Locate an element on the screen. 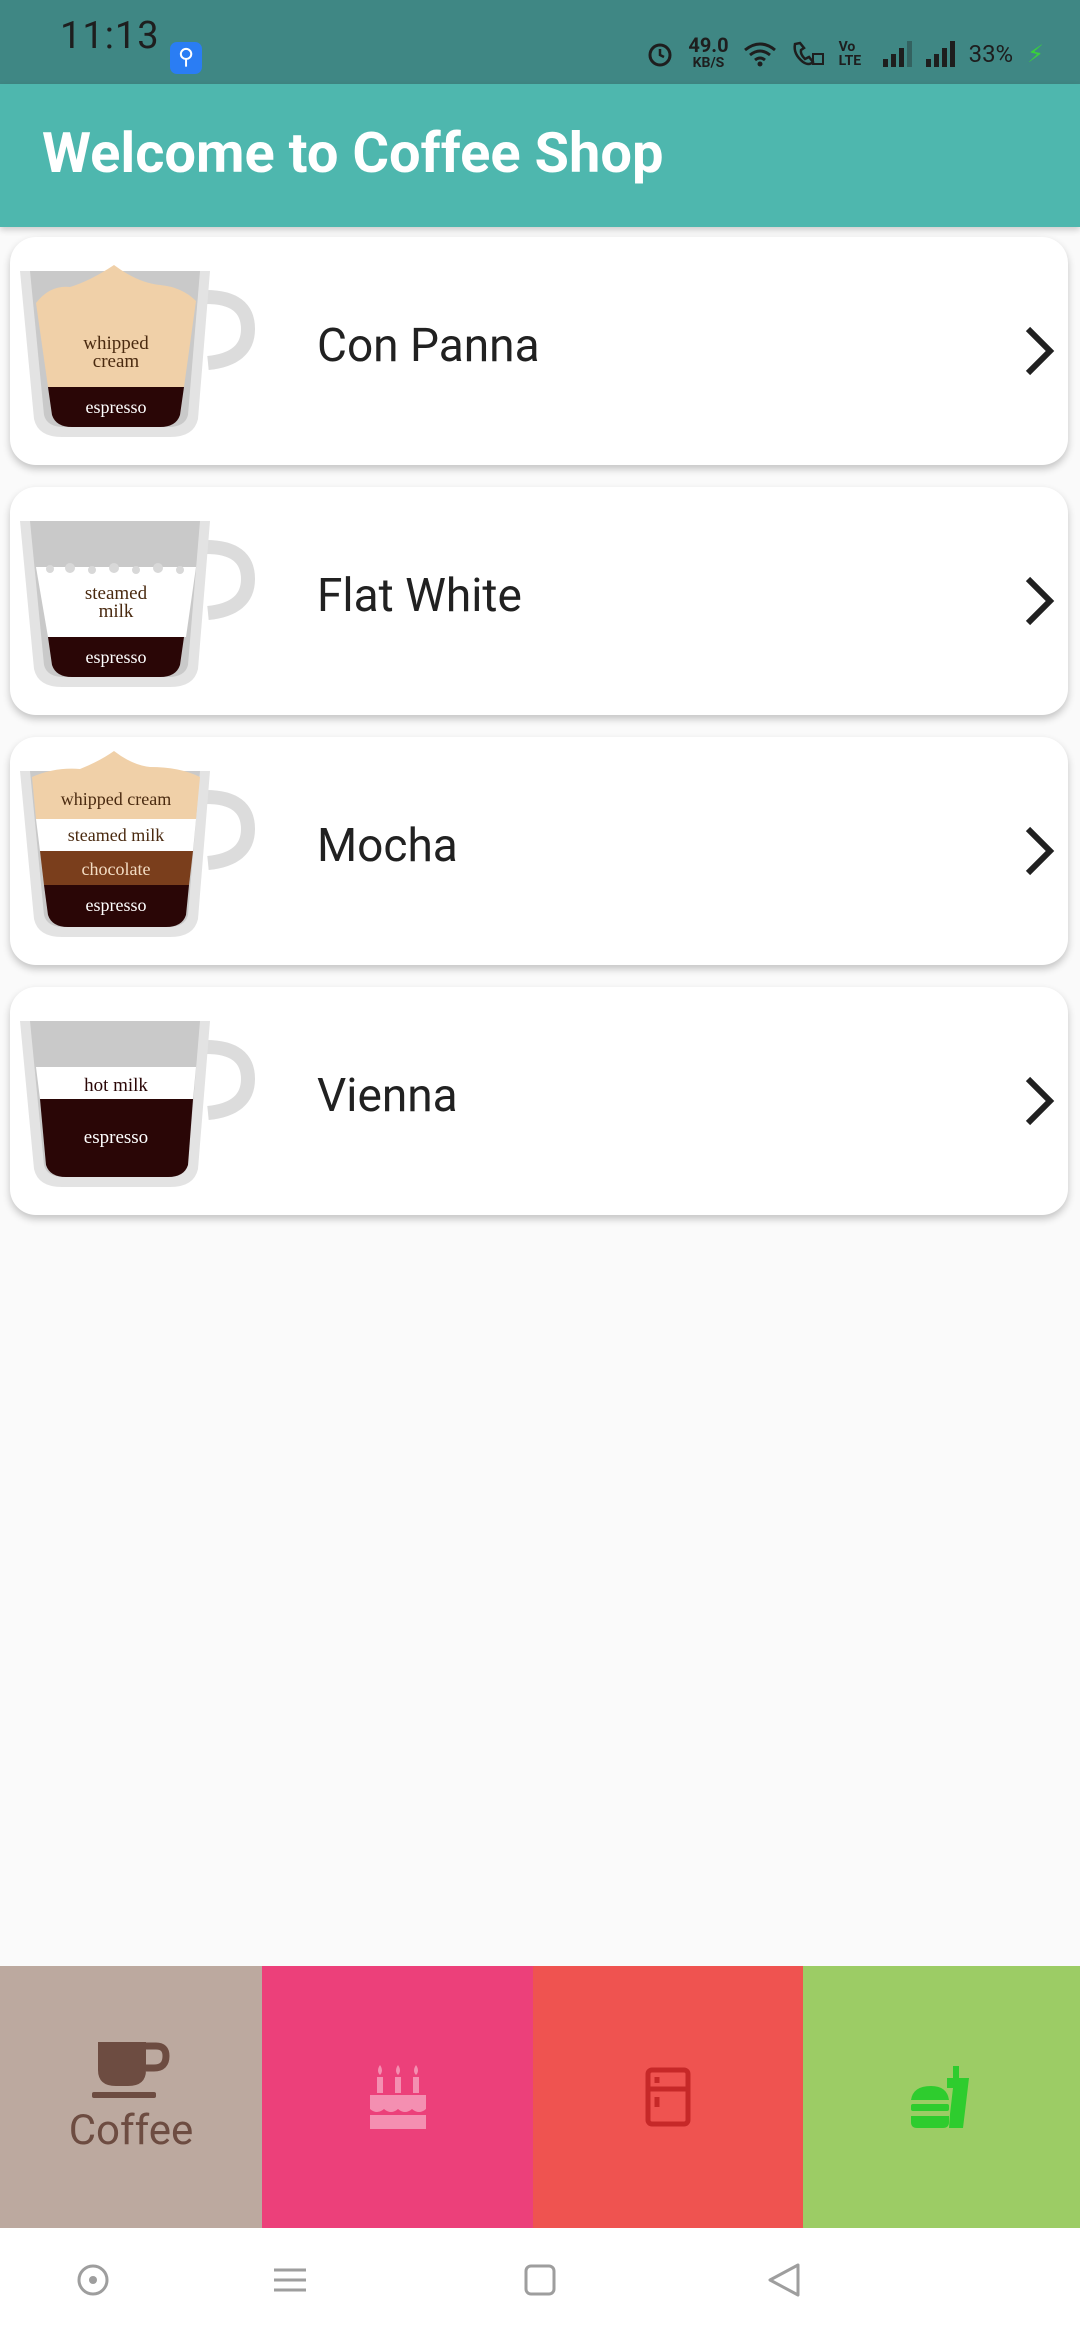  vienna-layer-2: espresso is located at coordinates (116, 1137).